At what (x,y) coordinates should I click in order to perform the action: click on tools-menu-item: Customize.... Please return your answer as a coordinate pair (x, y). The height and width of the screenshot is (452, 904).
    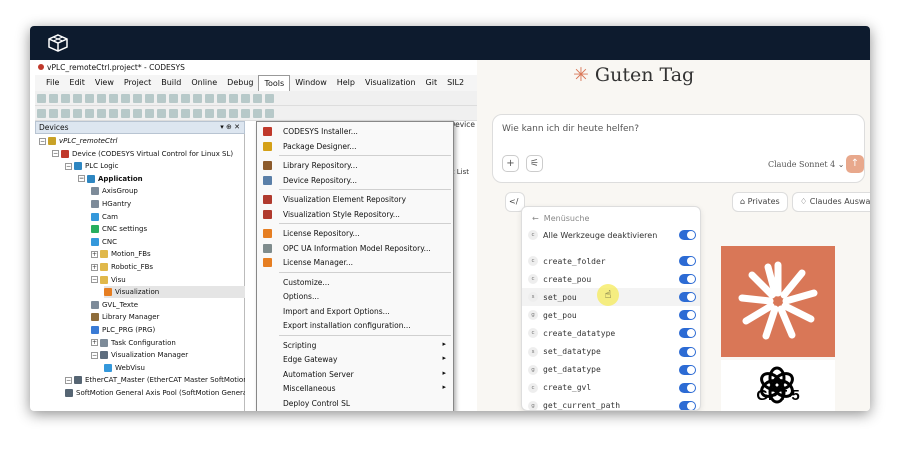
    Looking at the image, I should click on (355, 282).